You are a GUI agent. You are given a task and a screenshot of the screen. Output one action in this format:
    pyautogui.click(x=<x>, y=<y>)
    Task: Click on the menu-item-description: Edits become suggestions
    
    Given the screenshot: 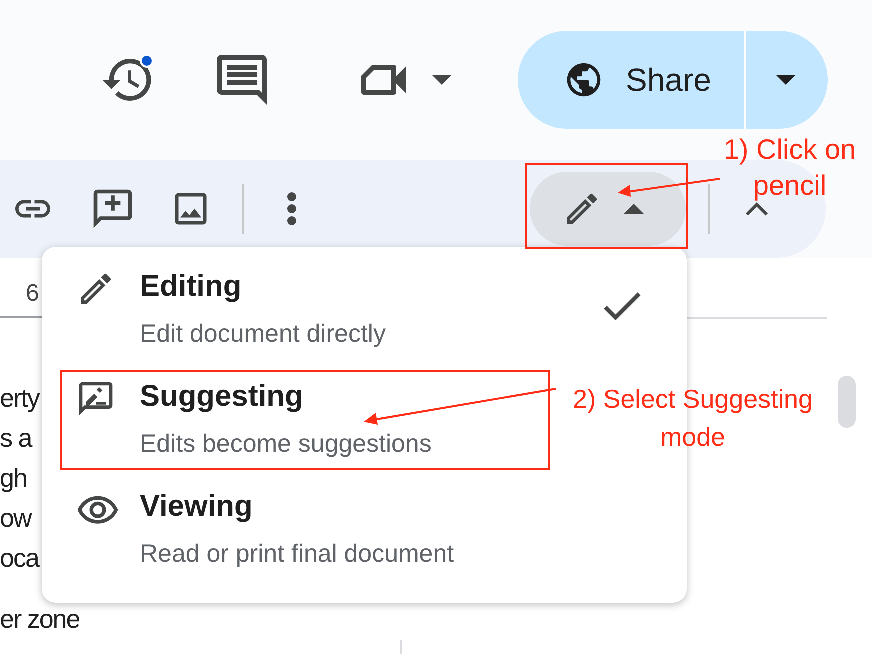 What is the action you would take?
    pyautogui.click(x=286, y=444)
    